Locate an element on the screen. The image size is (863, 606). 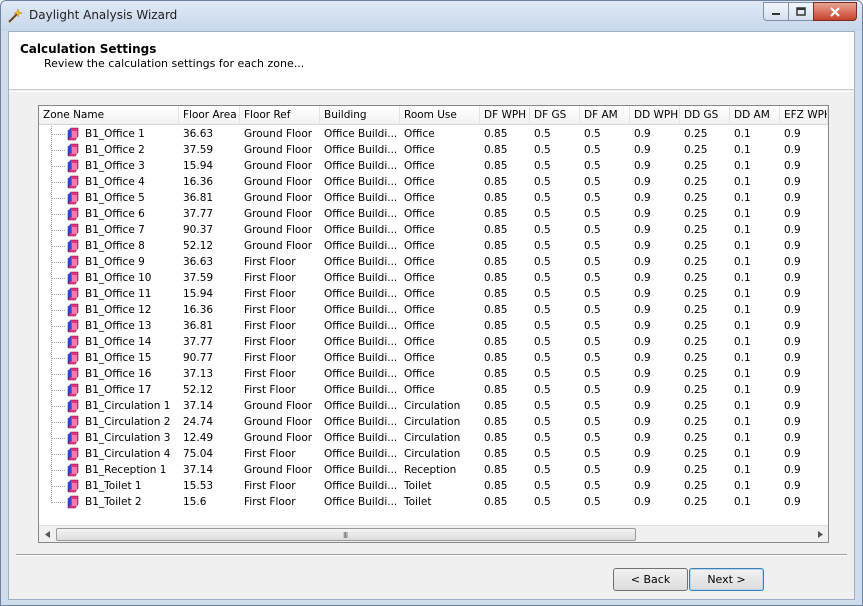
column-header: DF WPH is located at coordinates (505, 115).